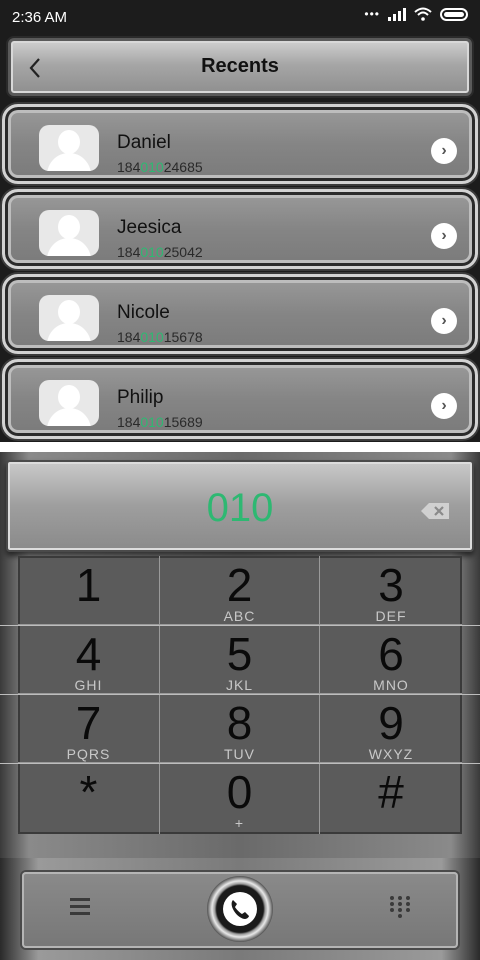 The width and height of the screenshot is (480, 960). Describe the element at coordinates (397, 14) in the screenshot. I see `signal-icon` at that location.